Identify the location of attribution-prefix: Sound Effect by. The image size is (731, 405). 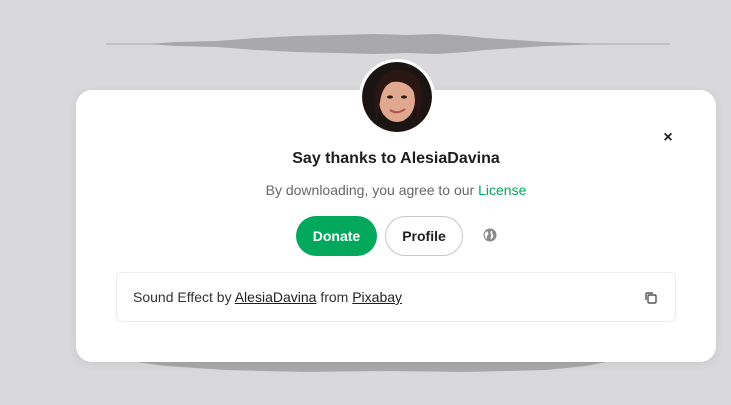
(184, 297).